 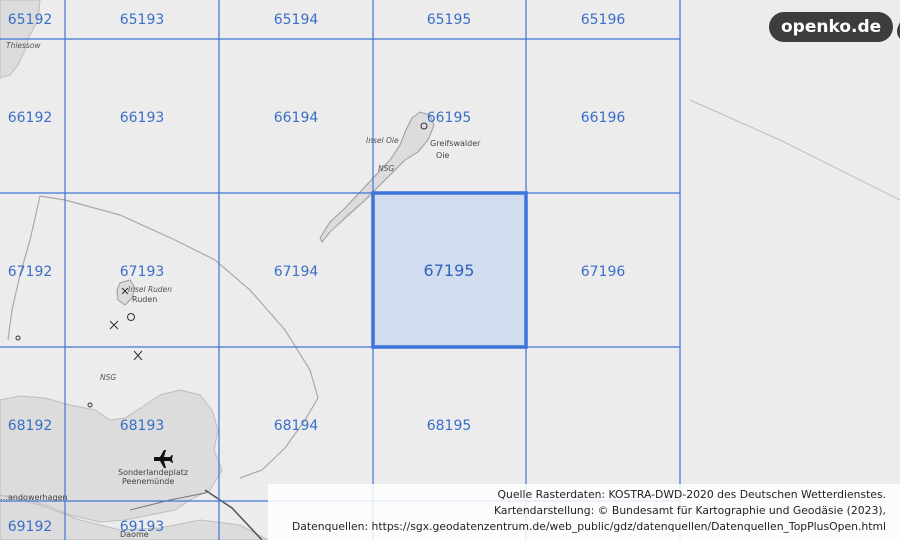 I want to click on grid-cell-label-66192: 66192, so click(x=30, y=118).